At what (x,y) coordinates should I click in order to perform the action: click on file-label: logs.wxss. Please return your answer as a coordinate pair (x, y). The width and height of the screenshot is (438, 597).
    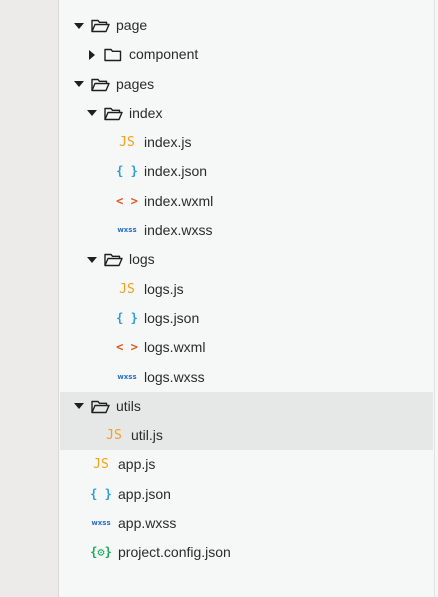
    Looking at the image, I should click on (174, 376).